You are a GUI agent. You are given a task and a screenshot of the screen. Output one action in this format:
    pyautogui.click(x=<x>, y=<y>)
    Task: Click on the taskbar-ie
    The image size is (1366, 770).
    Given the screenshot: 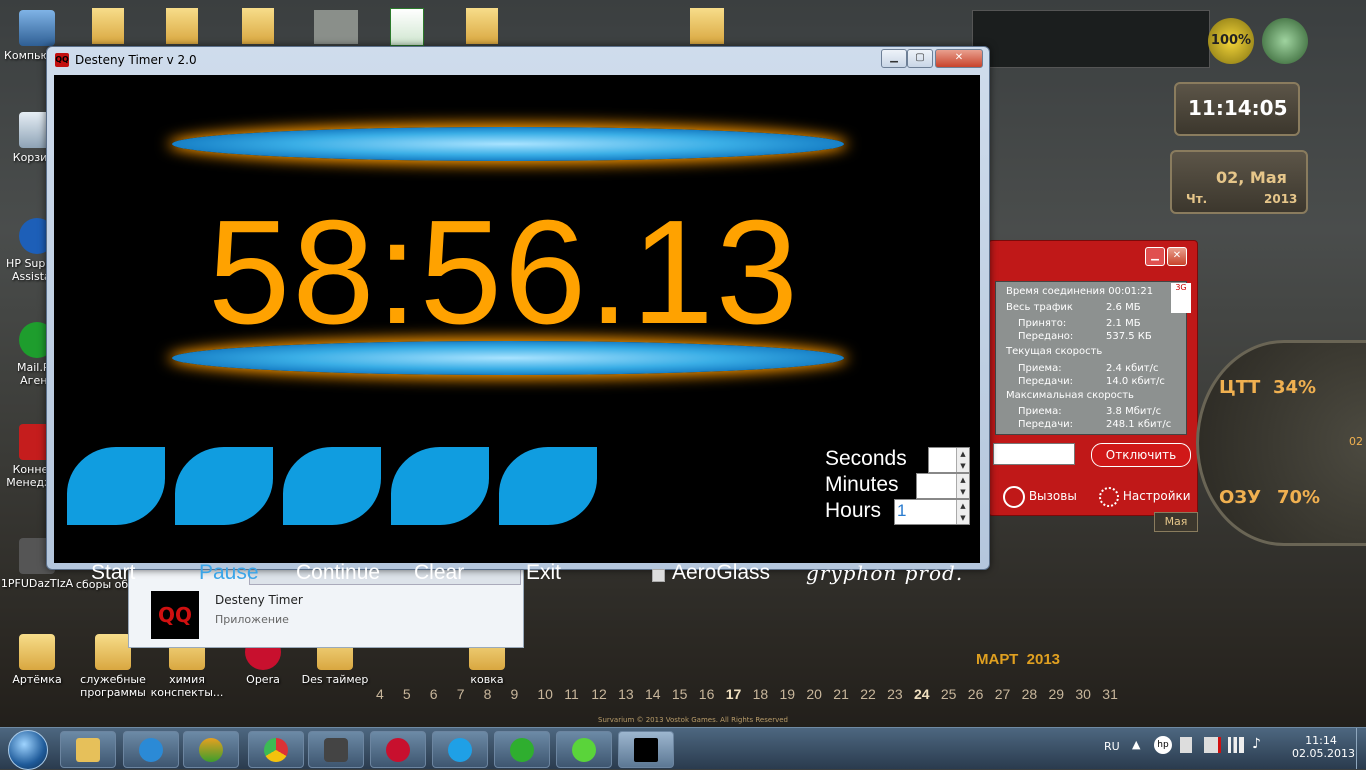 What is the action you would take?
    pyautogui.click(x=151, y=749)
    